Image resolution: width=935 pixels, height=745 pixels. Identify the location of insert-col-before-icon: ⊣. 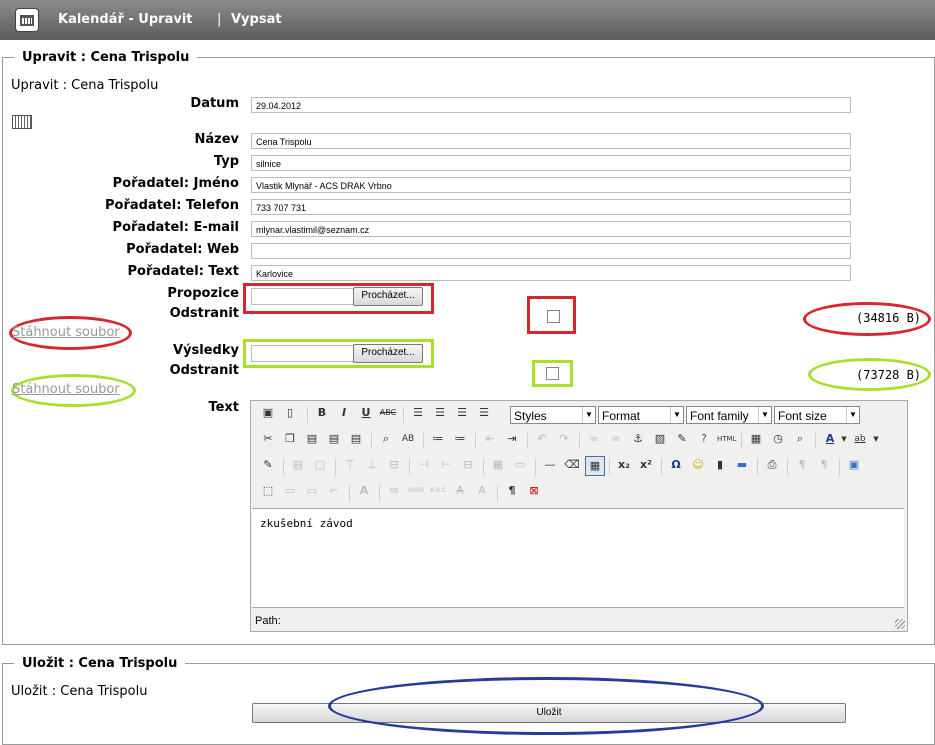
(424, 465).